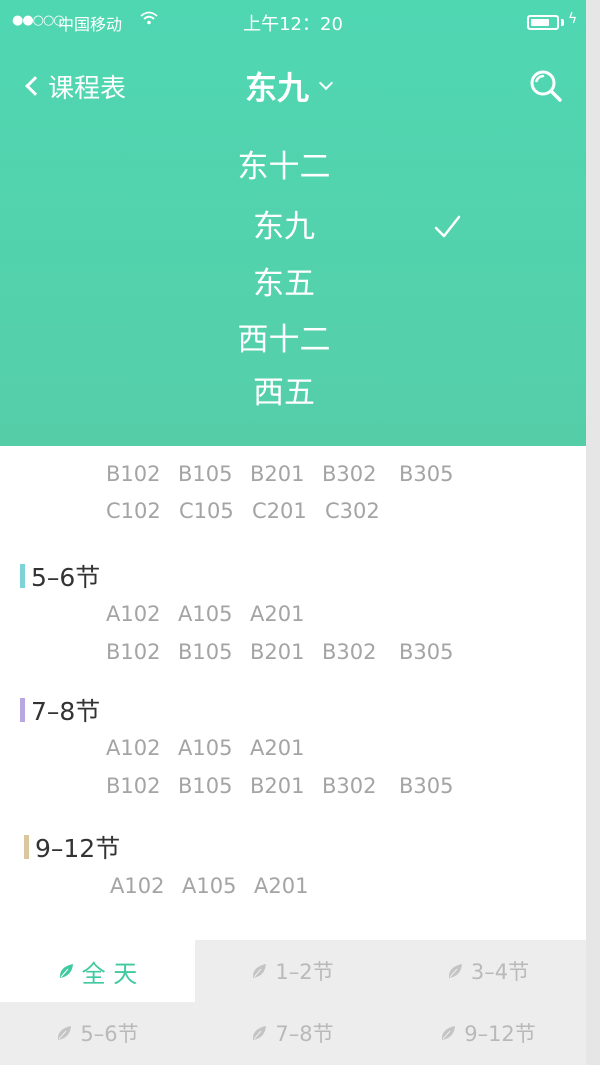 Image resolution: width=600 pixels, height=1065 pixels. I want to click on tab-all-day: 全 天, so click(97, 971).